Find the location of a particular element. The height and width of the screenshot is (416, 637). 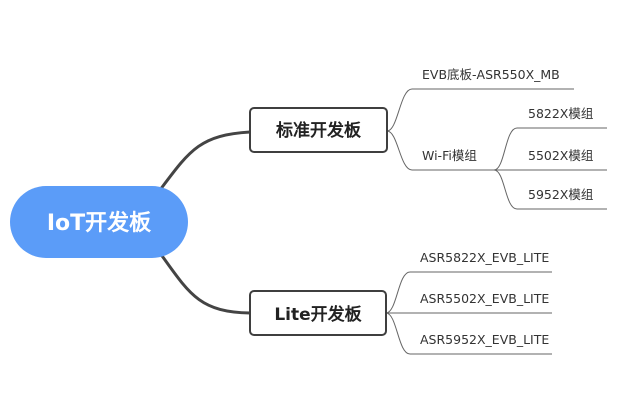

leaf-5952x-module: 5952X模组 is located at coordinates (560, 194).